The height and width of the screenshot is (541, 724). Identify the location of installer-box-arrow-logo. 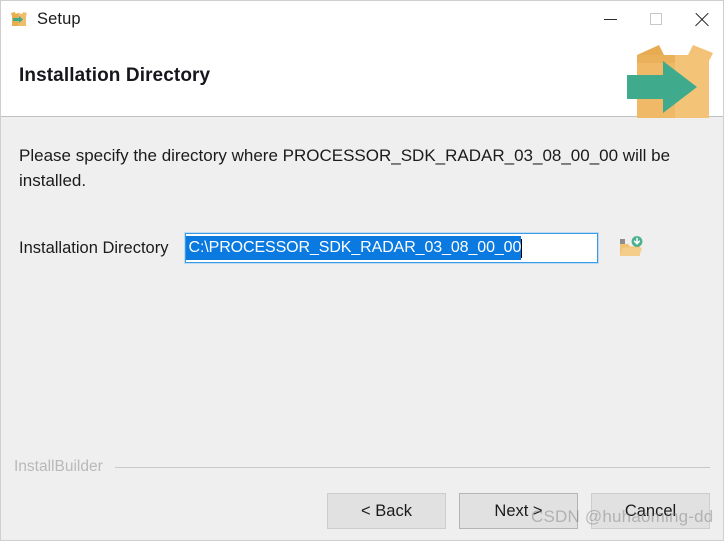
(667, 77).